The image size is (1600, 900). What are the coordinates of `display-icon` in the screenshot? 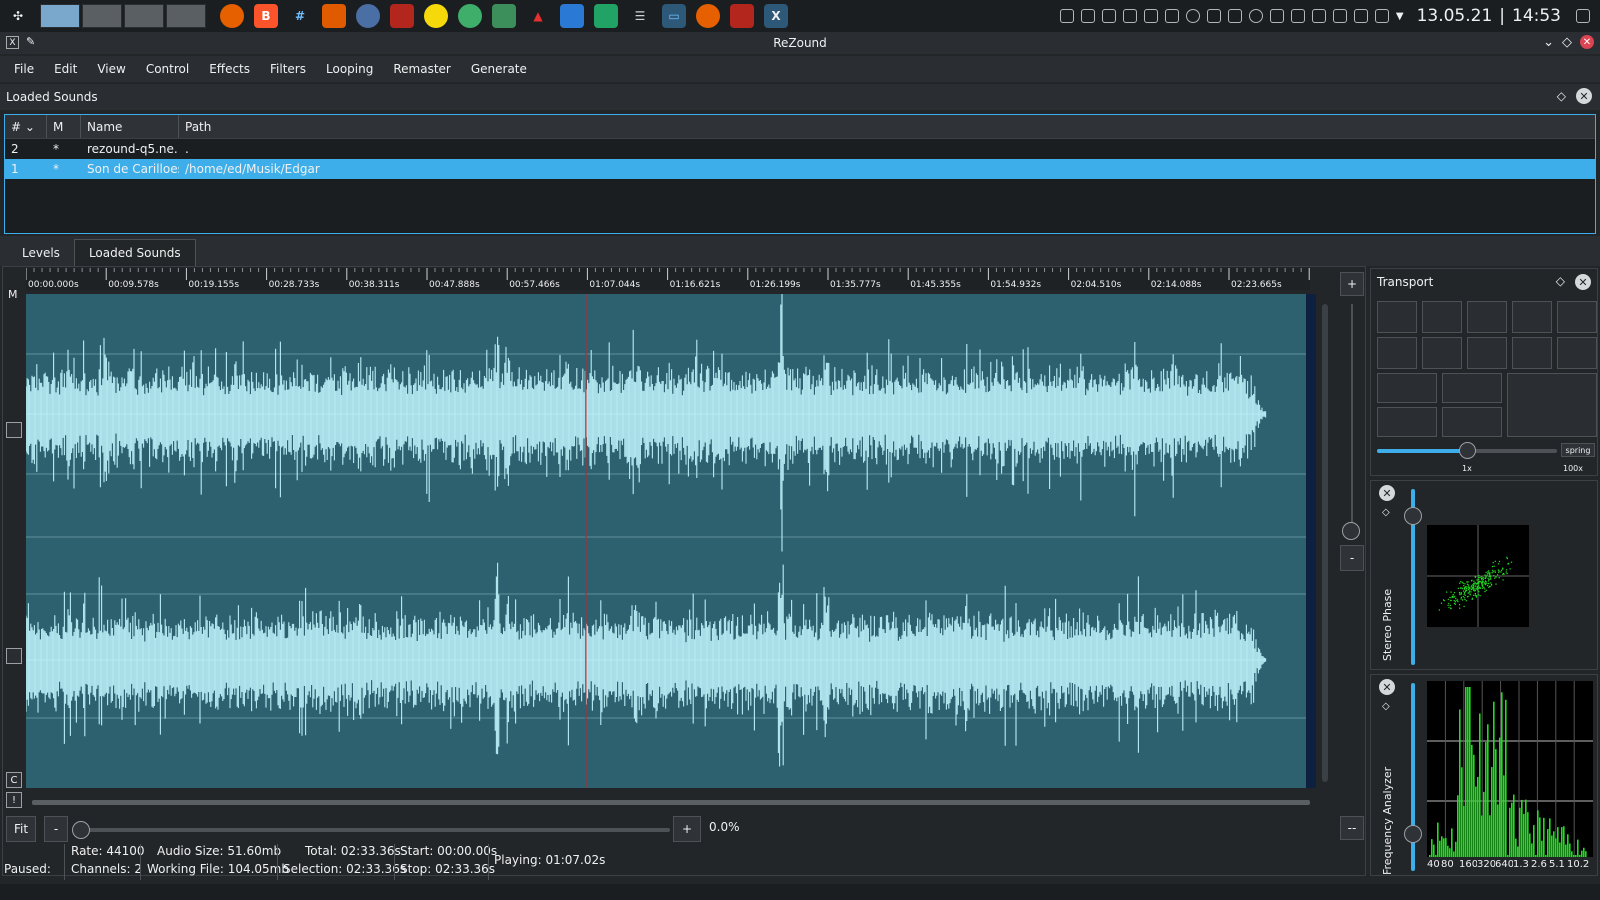 It's located at (1234, 16).